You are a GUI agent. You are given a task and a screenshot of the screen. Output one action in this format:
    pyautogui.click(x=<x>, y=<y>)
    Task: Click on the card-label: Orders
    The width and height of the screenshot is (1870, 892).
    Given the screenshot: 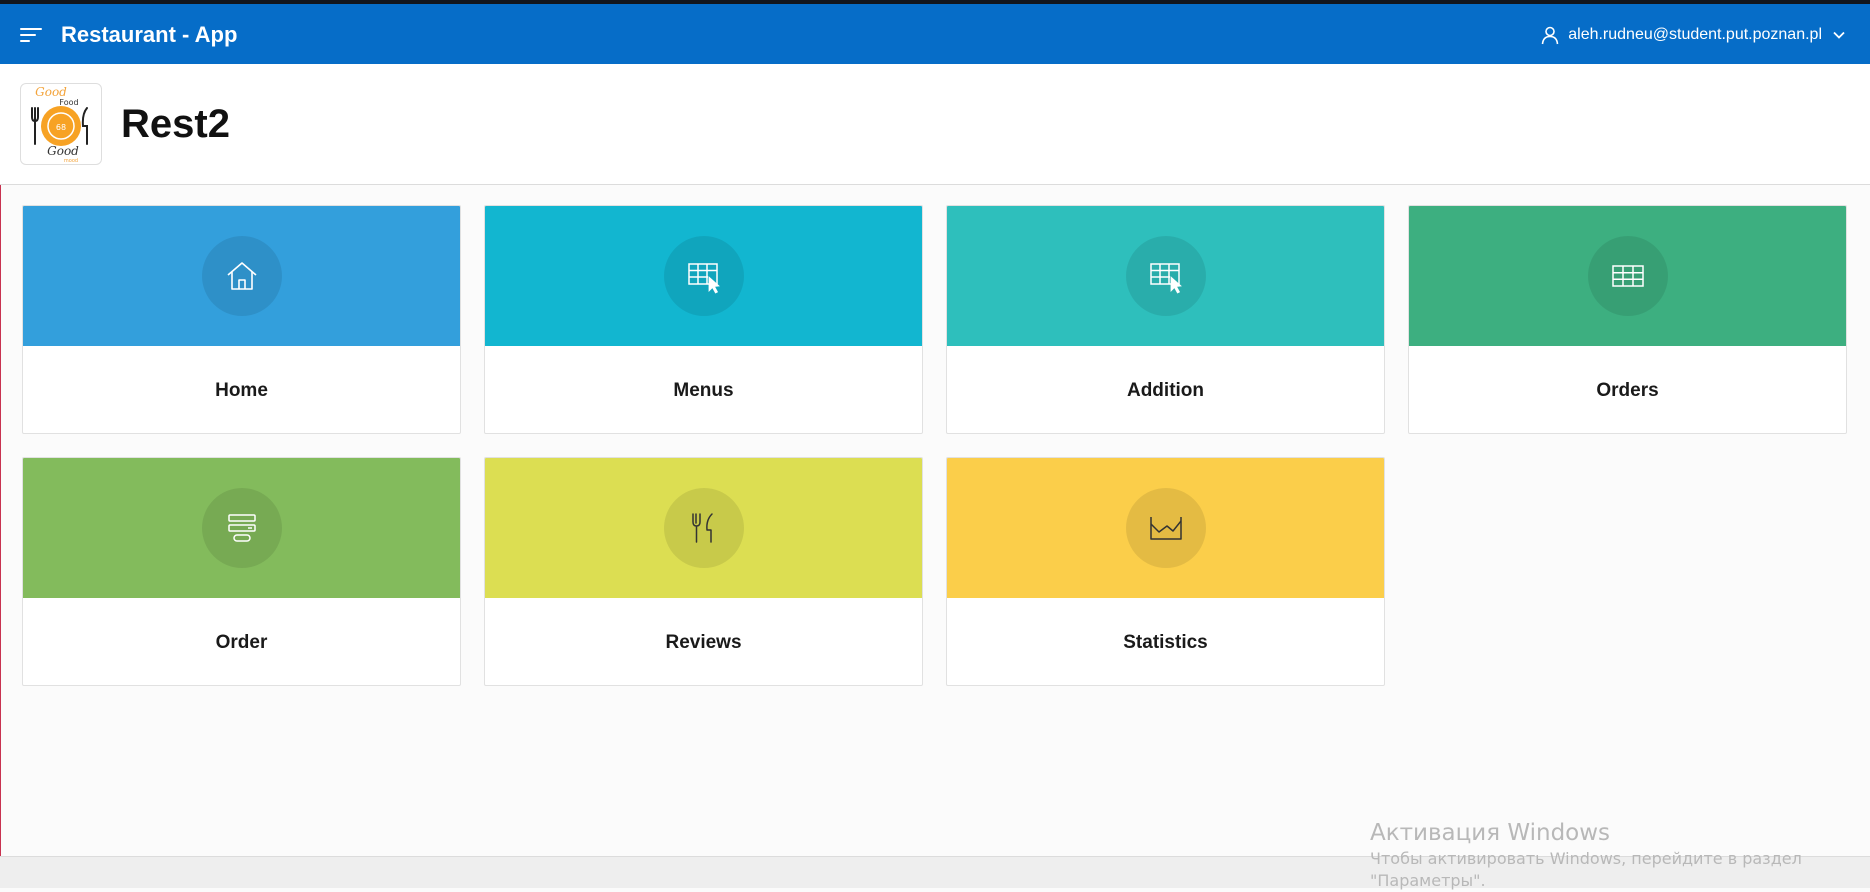 What is the action you would take?
    pyautogui.click(x=1627, y=390)
    